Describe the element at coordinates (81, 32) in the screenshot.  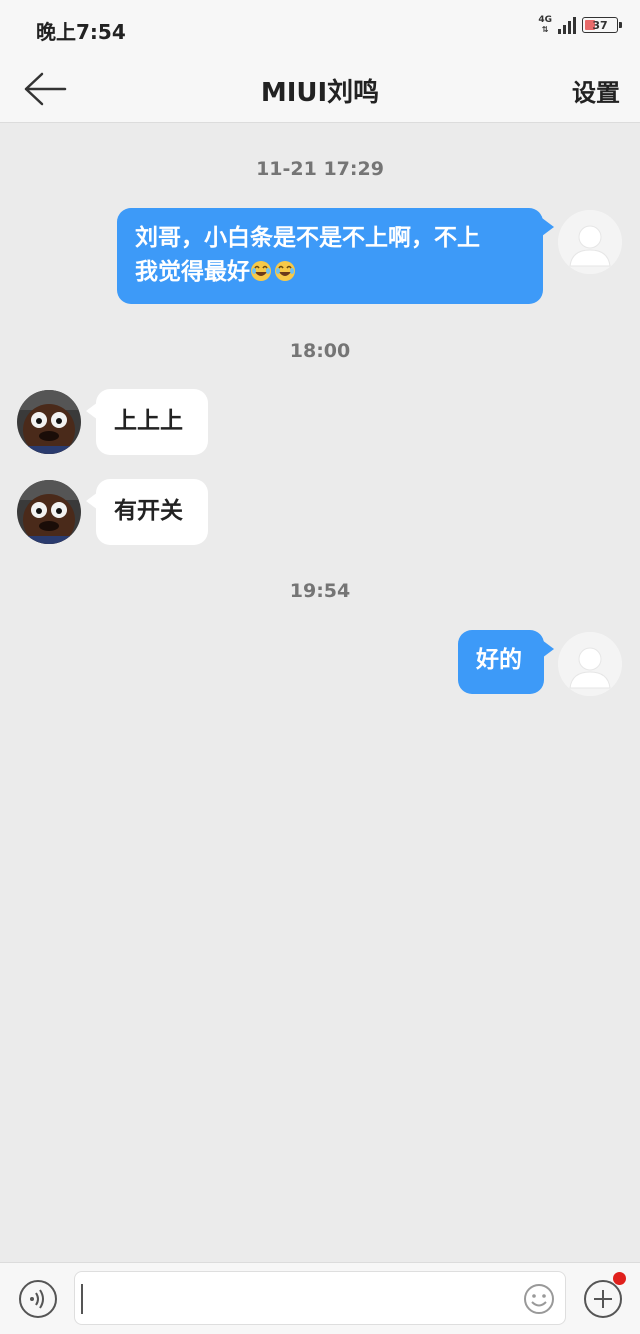
I see `status-time: 晚上7:54` at that location.